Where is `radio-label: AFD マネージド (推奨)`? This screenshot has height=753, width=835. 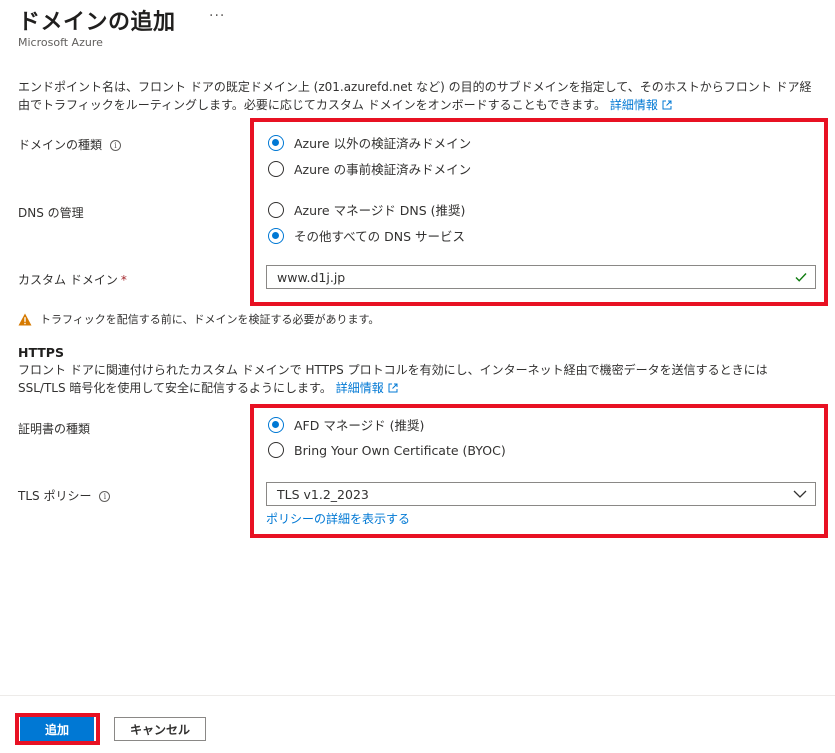
radio-label: AFD マネージド (推奨) is located at coordinates (359, 425).